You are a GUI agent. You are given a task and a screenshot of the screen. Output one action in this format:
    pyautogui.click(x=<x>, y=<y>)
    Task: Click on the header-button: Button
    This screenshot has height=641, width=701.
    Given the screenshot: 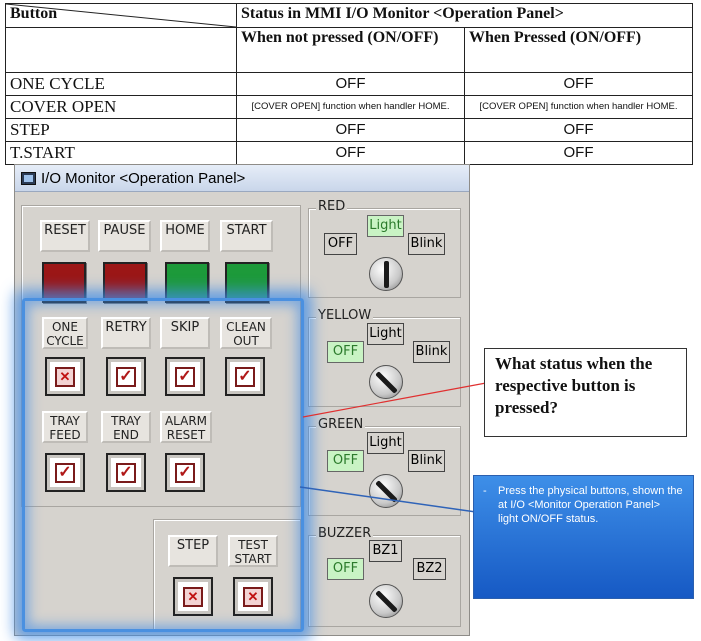 What is the action you would take?
    pyautogui.click(x=121, y=15)
    